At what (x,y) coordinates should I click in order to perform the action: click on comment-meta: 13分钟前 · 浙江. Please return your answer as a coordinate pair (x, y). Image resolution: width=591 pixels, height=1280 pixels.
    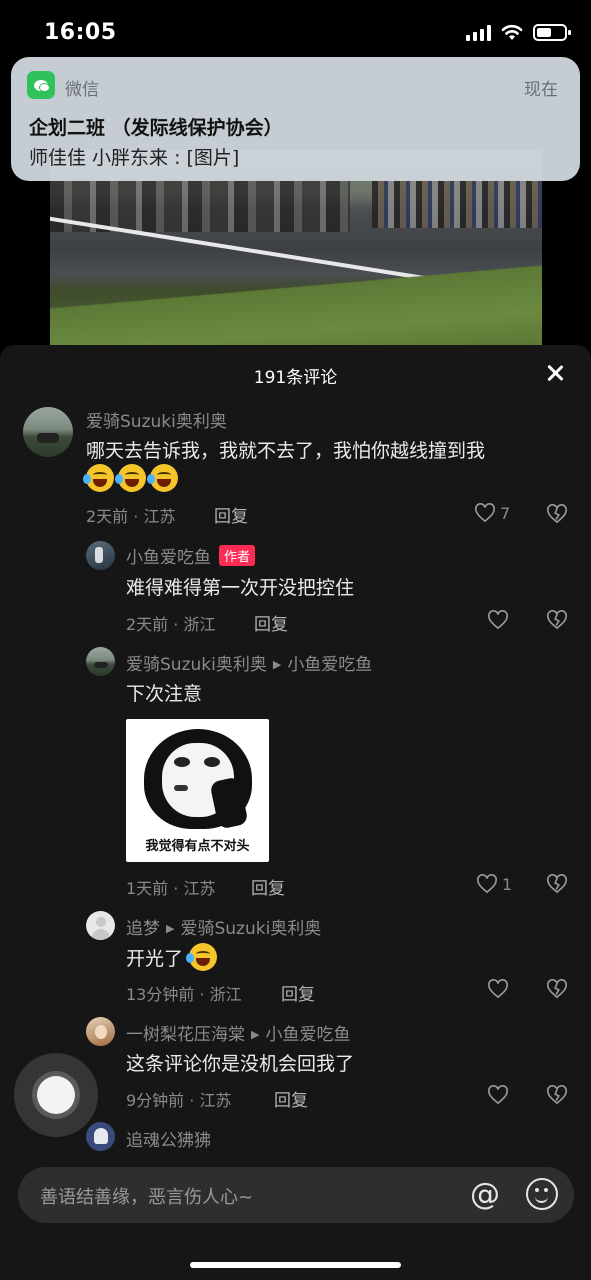
    Looking at the image, I should click on (184, 994).